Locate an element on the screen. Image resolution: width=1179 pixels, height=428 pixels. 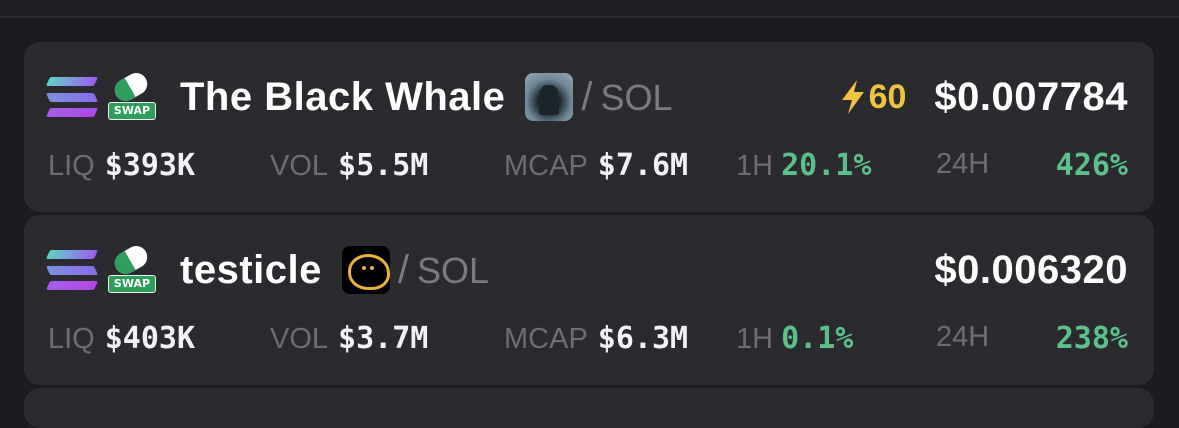
market-cap-stat: MCAP $6.3M is located at coordinates (596, 338).